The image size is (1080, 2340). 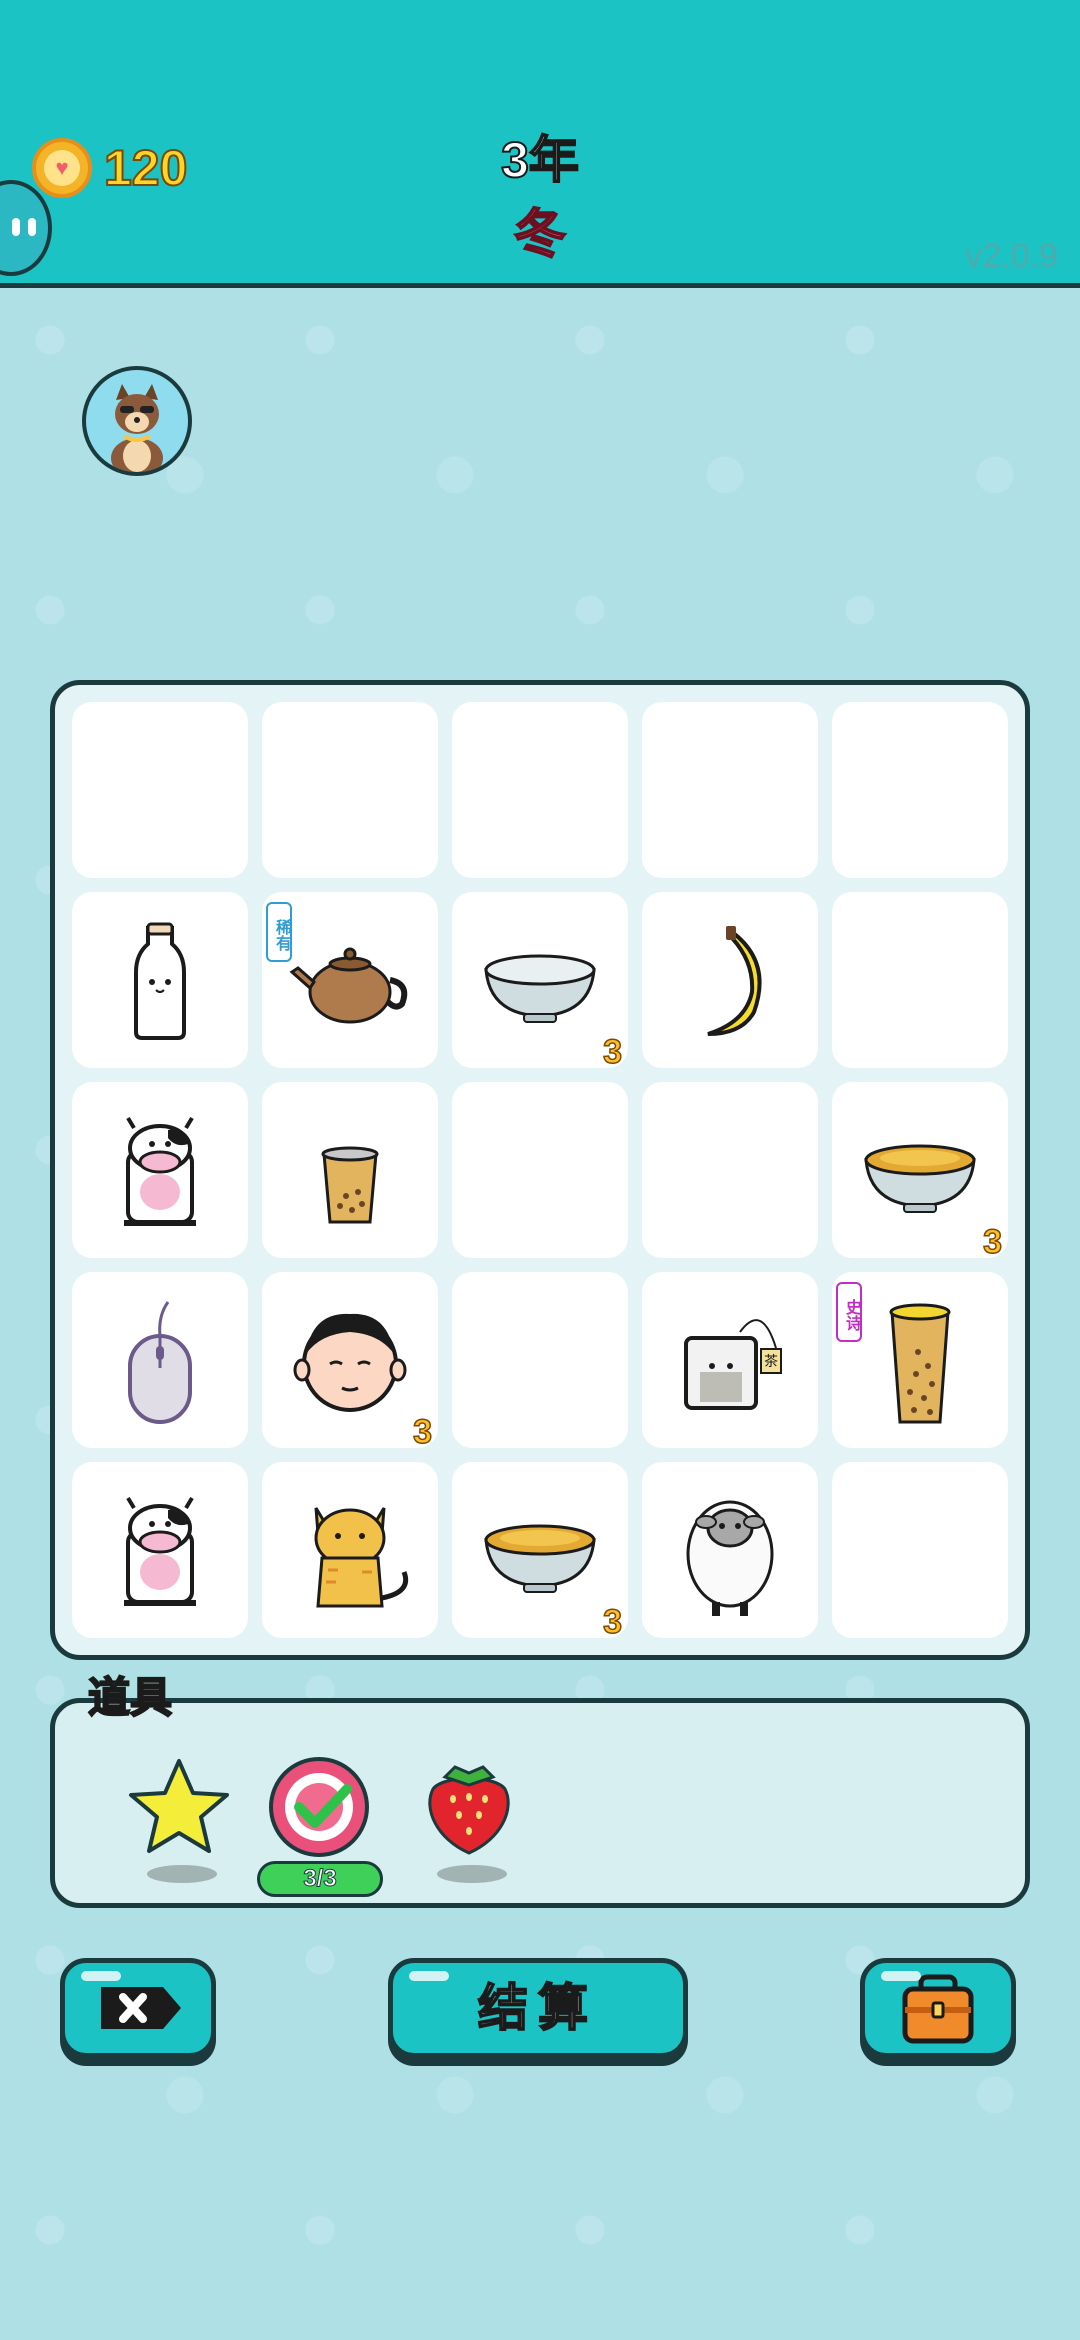 I want to click on check-target-icon, so click(x=319, y=1807).